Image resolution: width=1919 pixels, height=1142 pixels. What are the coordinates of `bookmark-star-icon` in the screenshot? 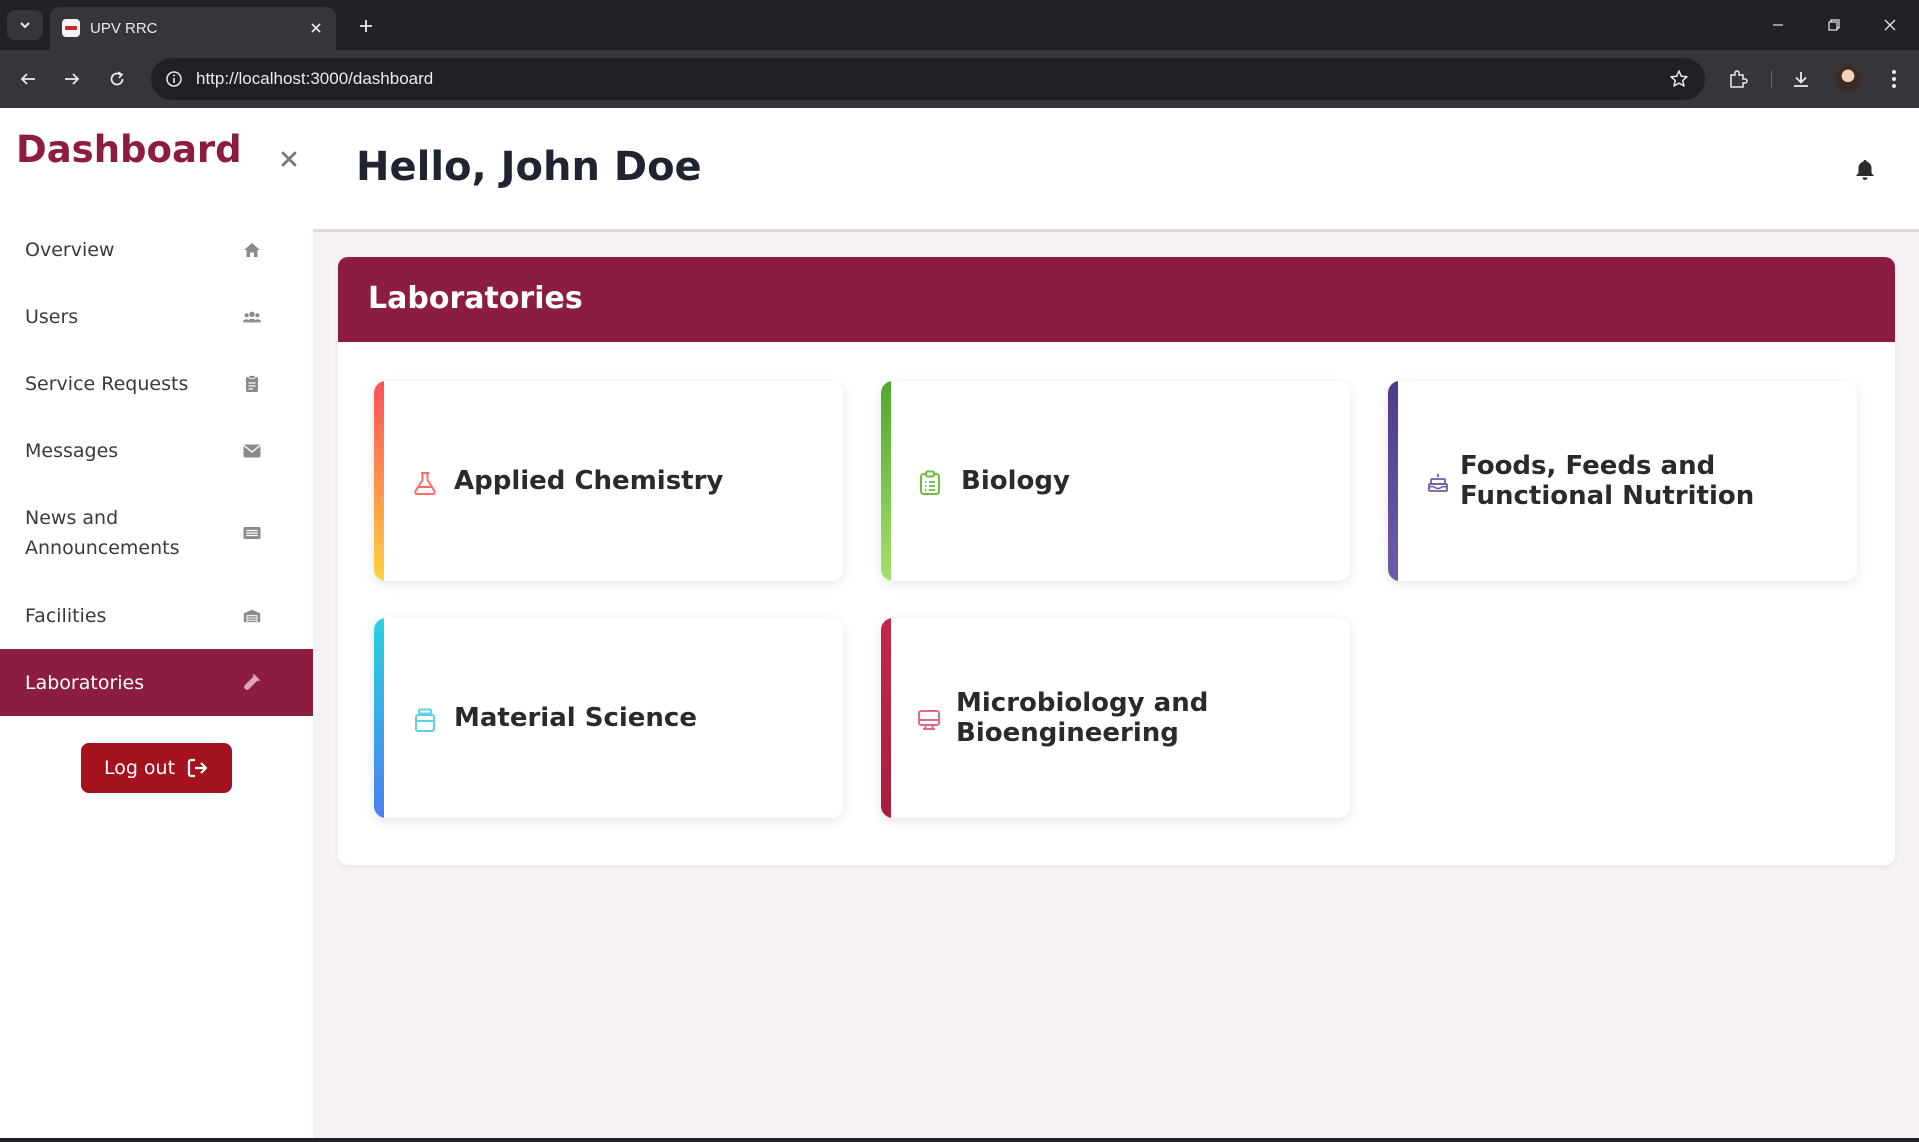 It's located at (1679, 79).